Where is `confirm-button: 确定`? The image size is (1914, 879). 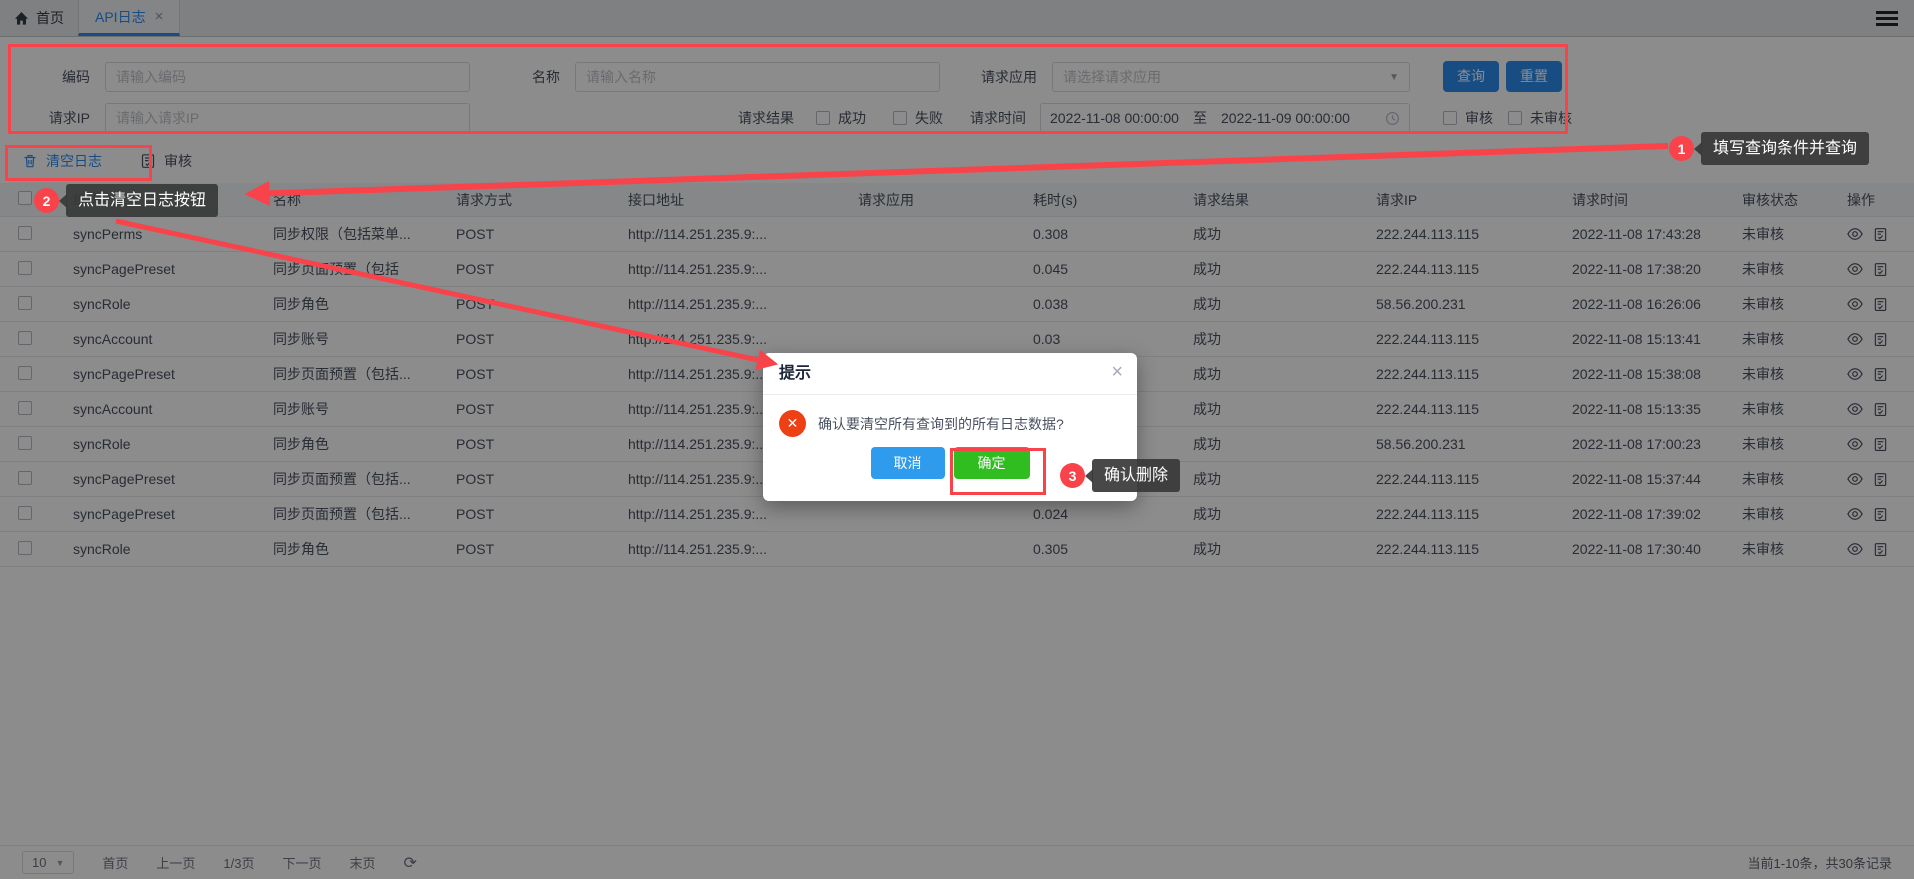
confirm-button: 确定 is located at coordinates (991, 463).